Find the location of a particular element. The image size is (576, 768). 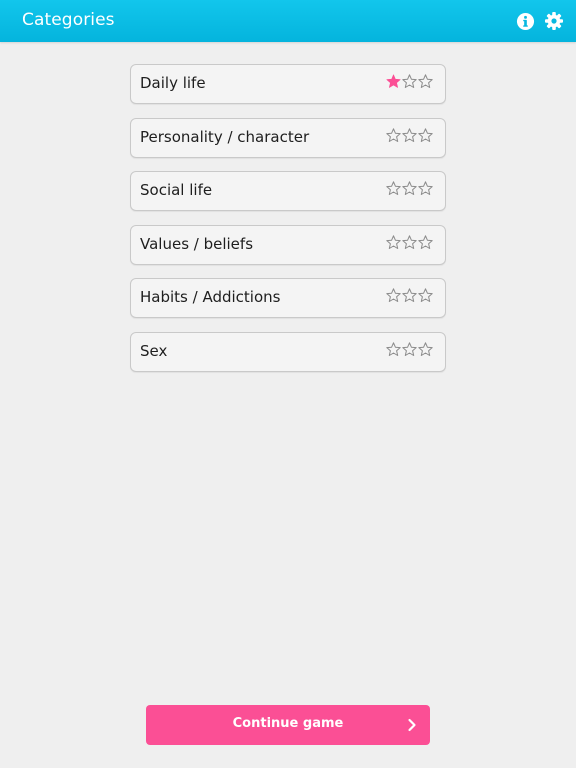

star-filled-icon is located at coordinates (393, 81).